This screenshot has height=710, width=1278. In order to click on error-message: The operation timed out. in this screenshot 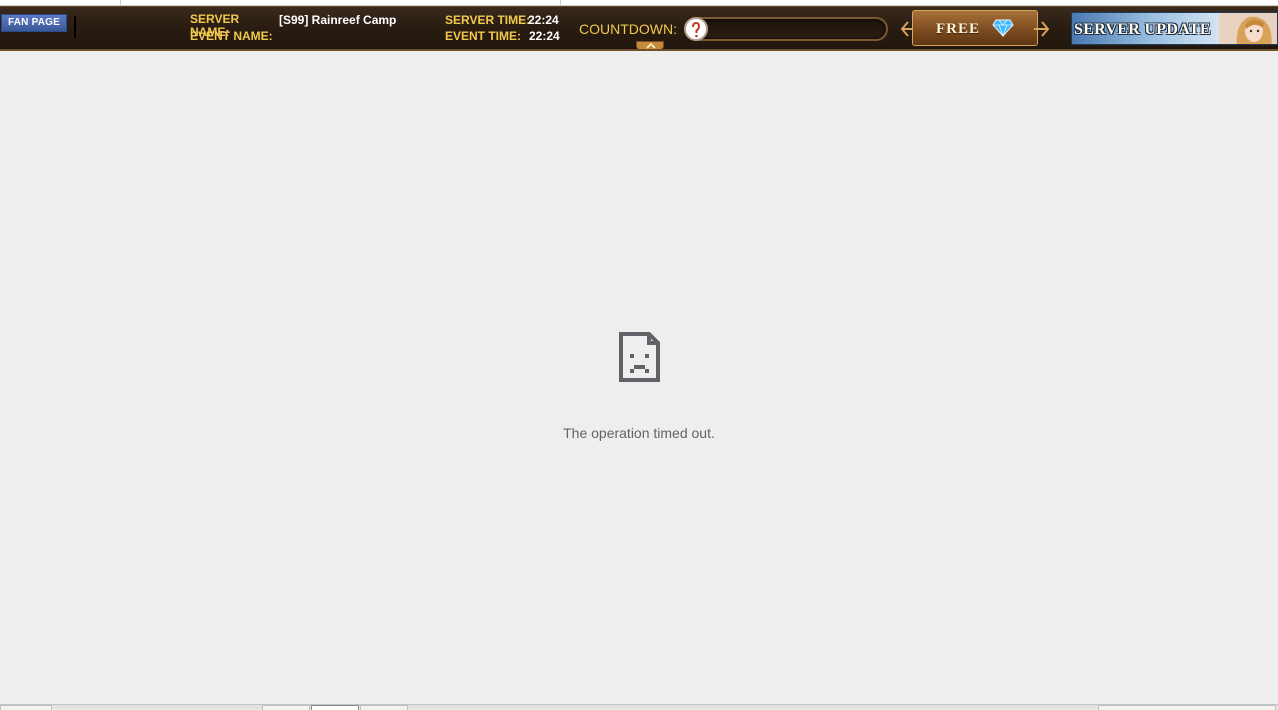, I will do `click(639, 433)`.